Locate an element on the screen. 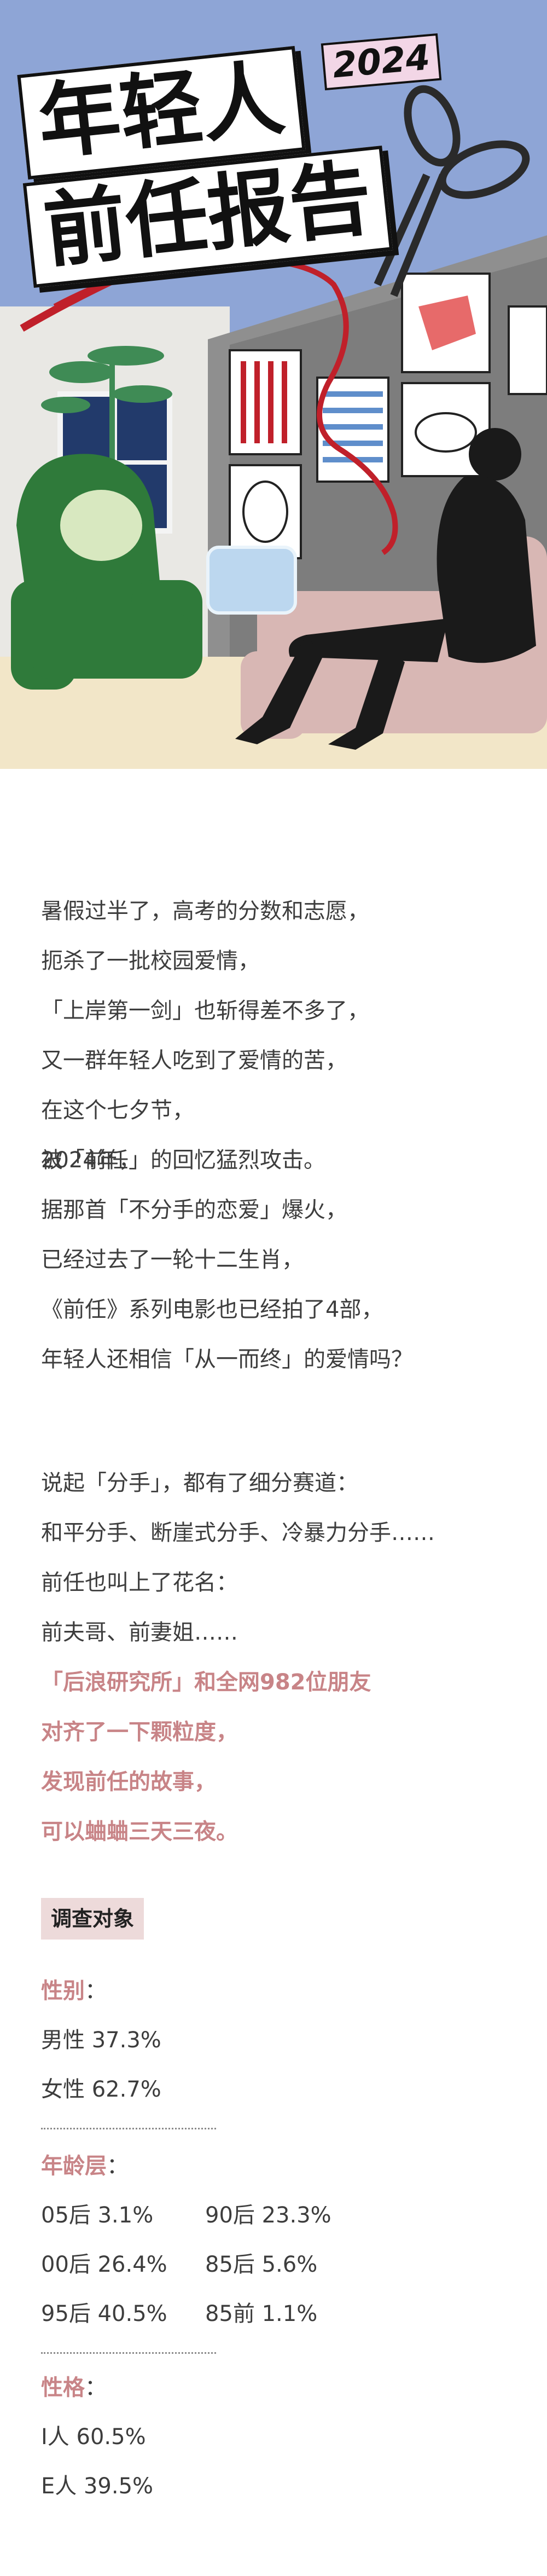 This screenshot has width=547, height=2576. text-line: 说起「分手」，都有了细分赛道： is located at coordinates (200, 1483).